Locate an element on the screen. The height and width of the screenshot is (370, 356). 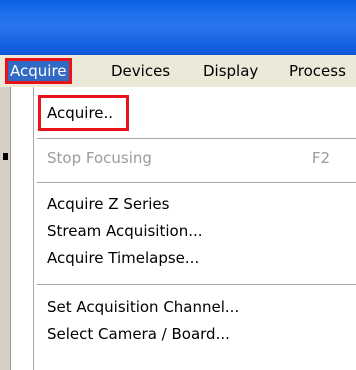
menubar: Acquire Devices Display Process is located at coordinates (178, 71).